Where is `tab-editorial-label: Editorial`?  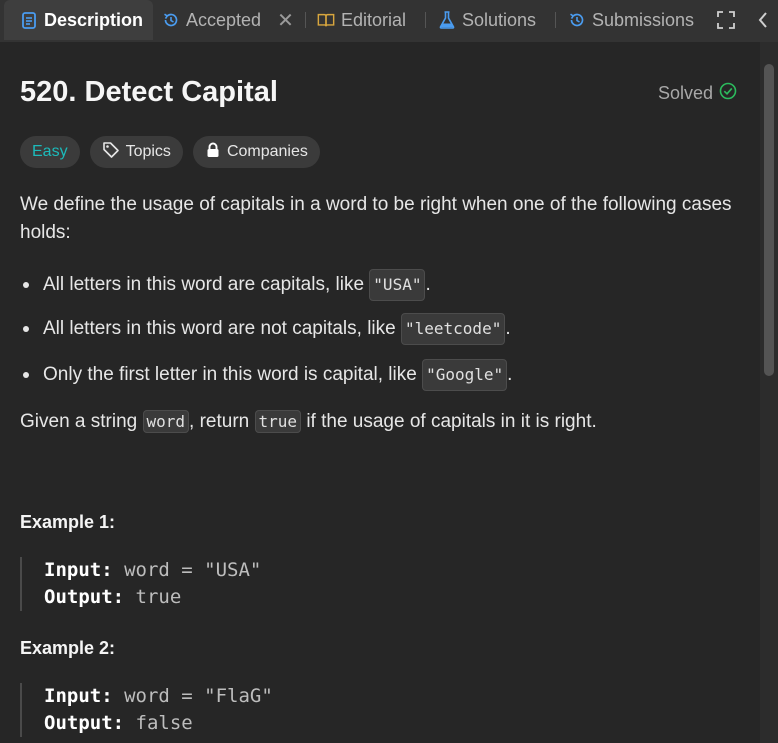
tab-editorial-label: Editorial is located at coordinates (374, 19).